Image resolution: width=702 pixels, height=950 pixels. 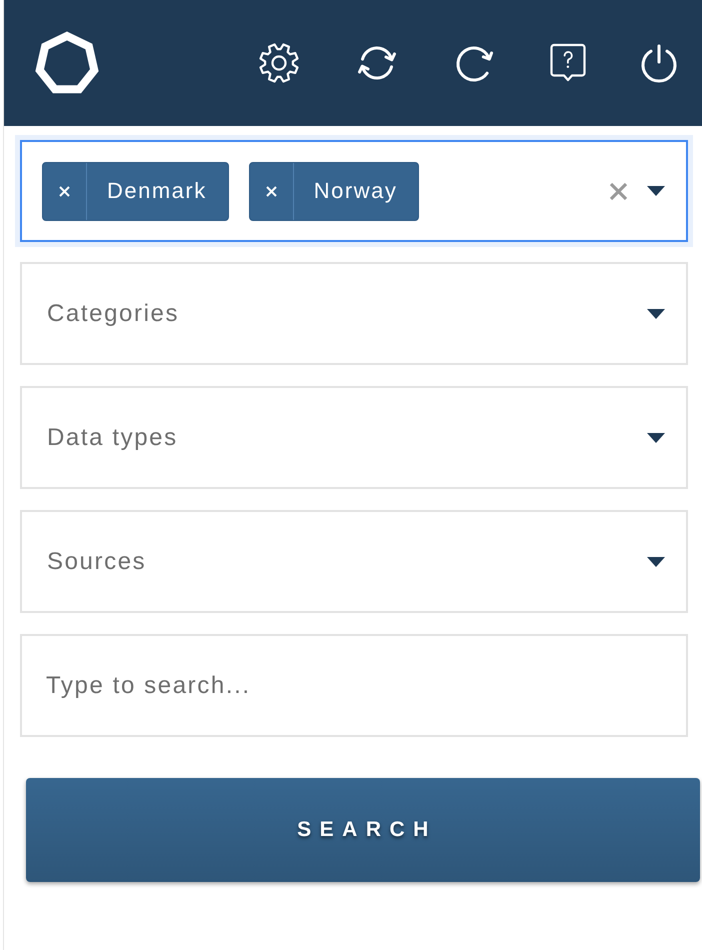 What do you see at coordinates (354, 313) in the screenshot?
I see `filter-dropdown: Categories` at bounding box center [354, 313].